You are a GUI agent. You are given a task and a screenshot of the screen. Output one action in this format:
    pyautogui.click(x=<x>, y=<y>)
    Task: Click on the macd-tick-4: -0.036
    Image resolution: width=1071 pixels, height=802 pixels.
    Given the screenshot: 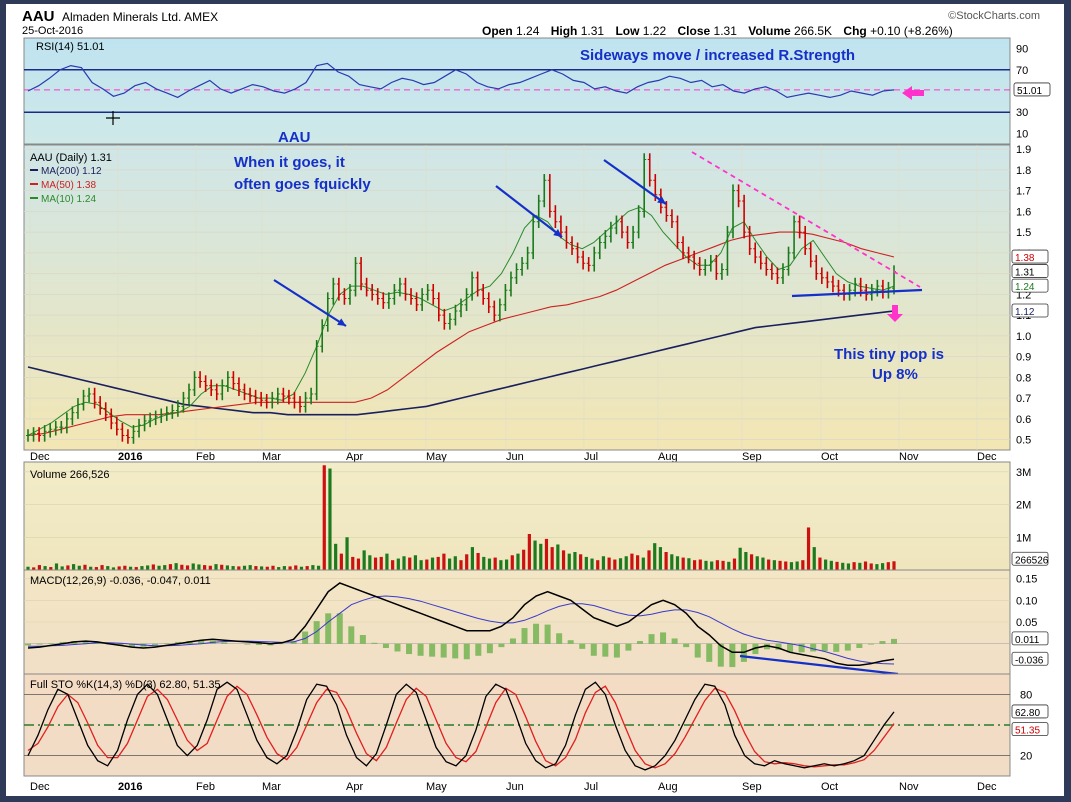 What is the action you would take?
    pyautogui.click(x=1029, y=660)
    